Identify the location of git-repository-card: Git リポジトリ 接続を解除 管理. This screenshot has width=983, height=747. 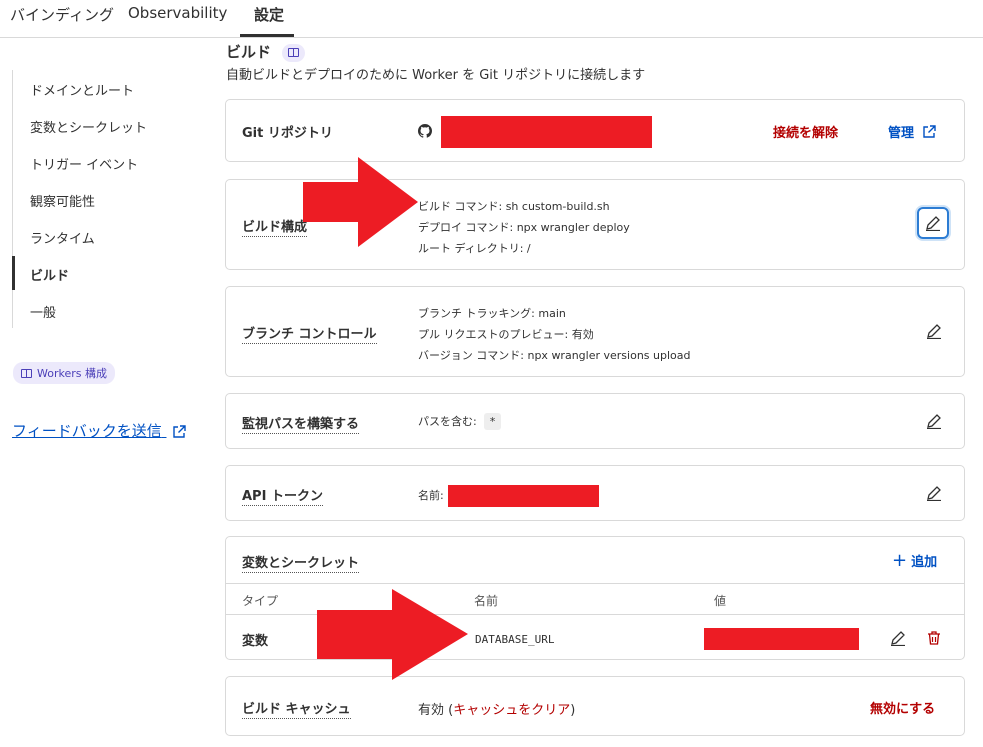
(595, 130).